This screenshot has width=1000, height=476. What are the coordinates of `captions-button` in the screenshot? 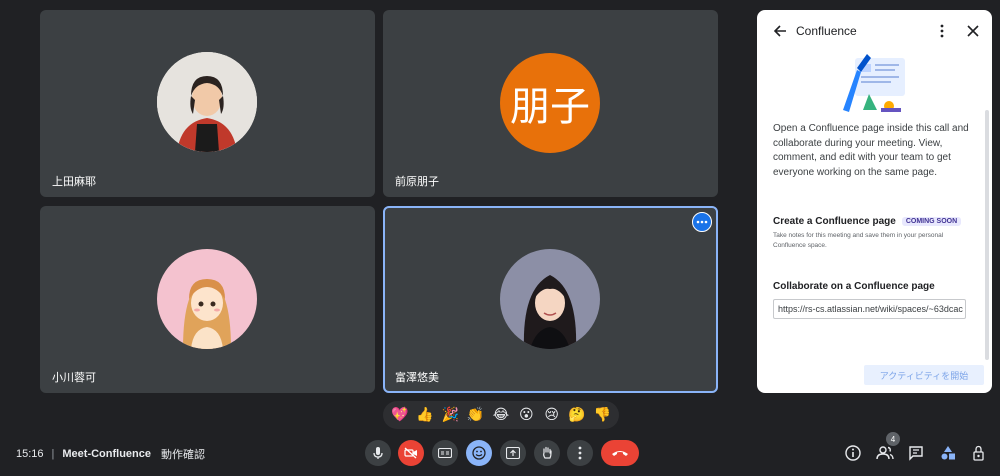 It's located at (445, 453).